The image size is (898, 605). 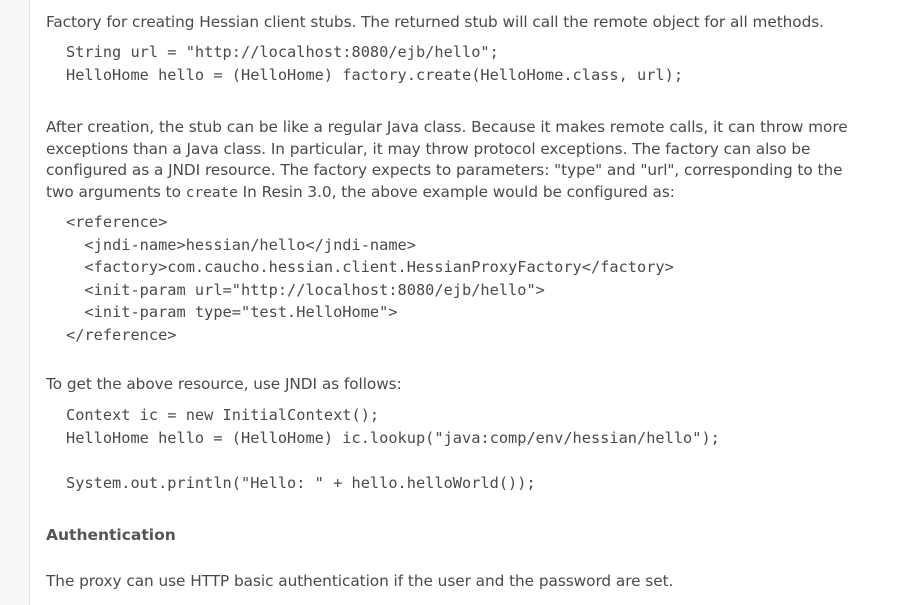 What do you see at coordinates (211, 192) in the screenshot?
I see `inline-code-create: create` at bounding box center [211, 192].